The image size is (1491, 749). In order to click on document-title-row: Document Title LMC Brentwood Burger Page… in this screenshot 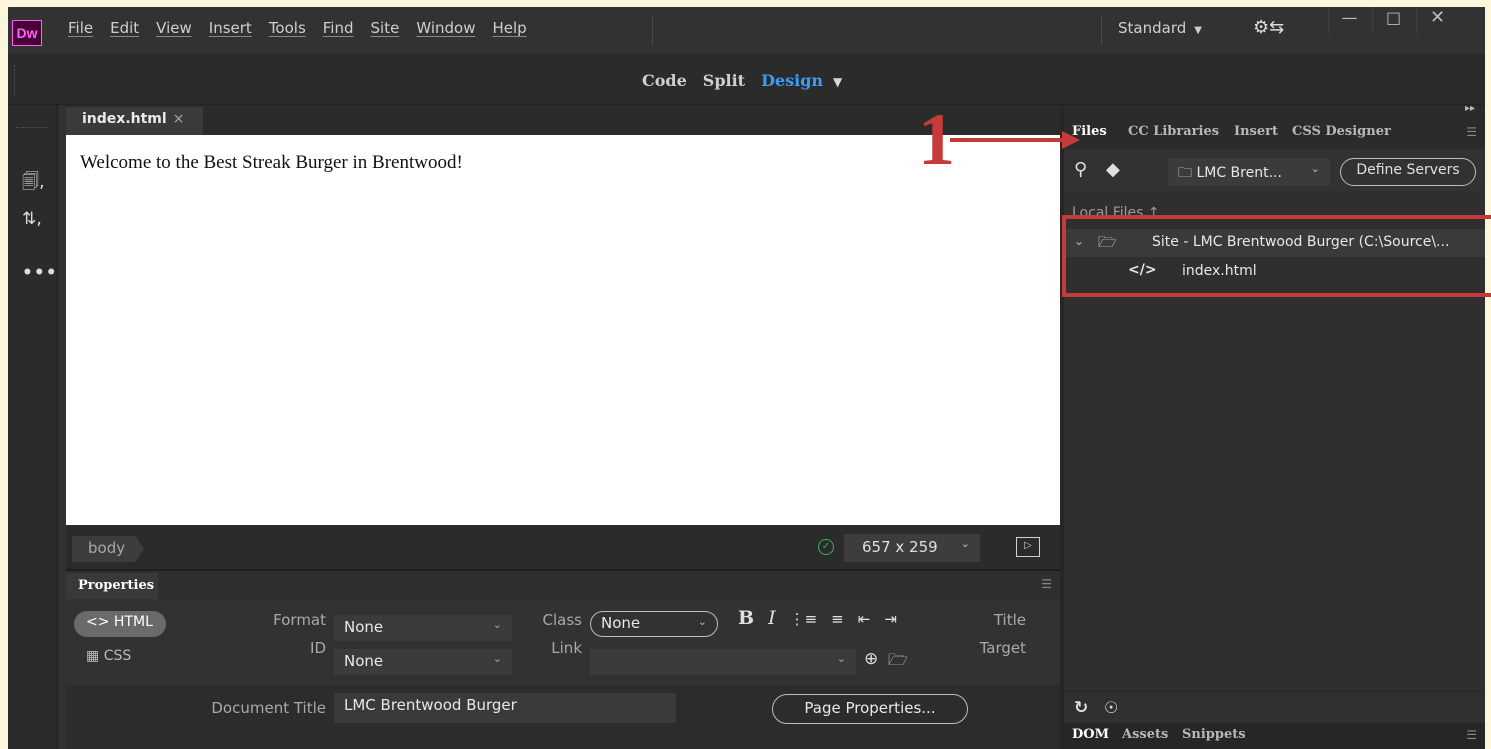, I will do `click(563, 717)`.